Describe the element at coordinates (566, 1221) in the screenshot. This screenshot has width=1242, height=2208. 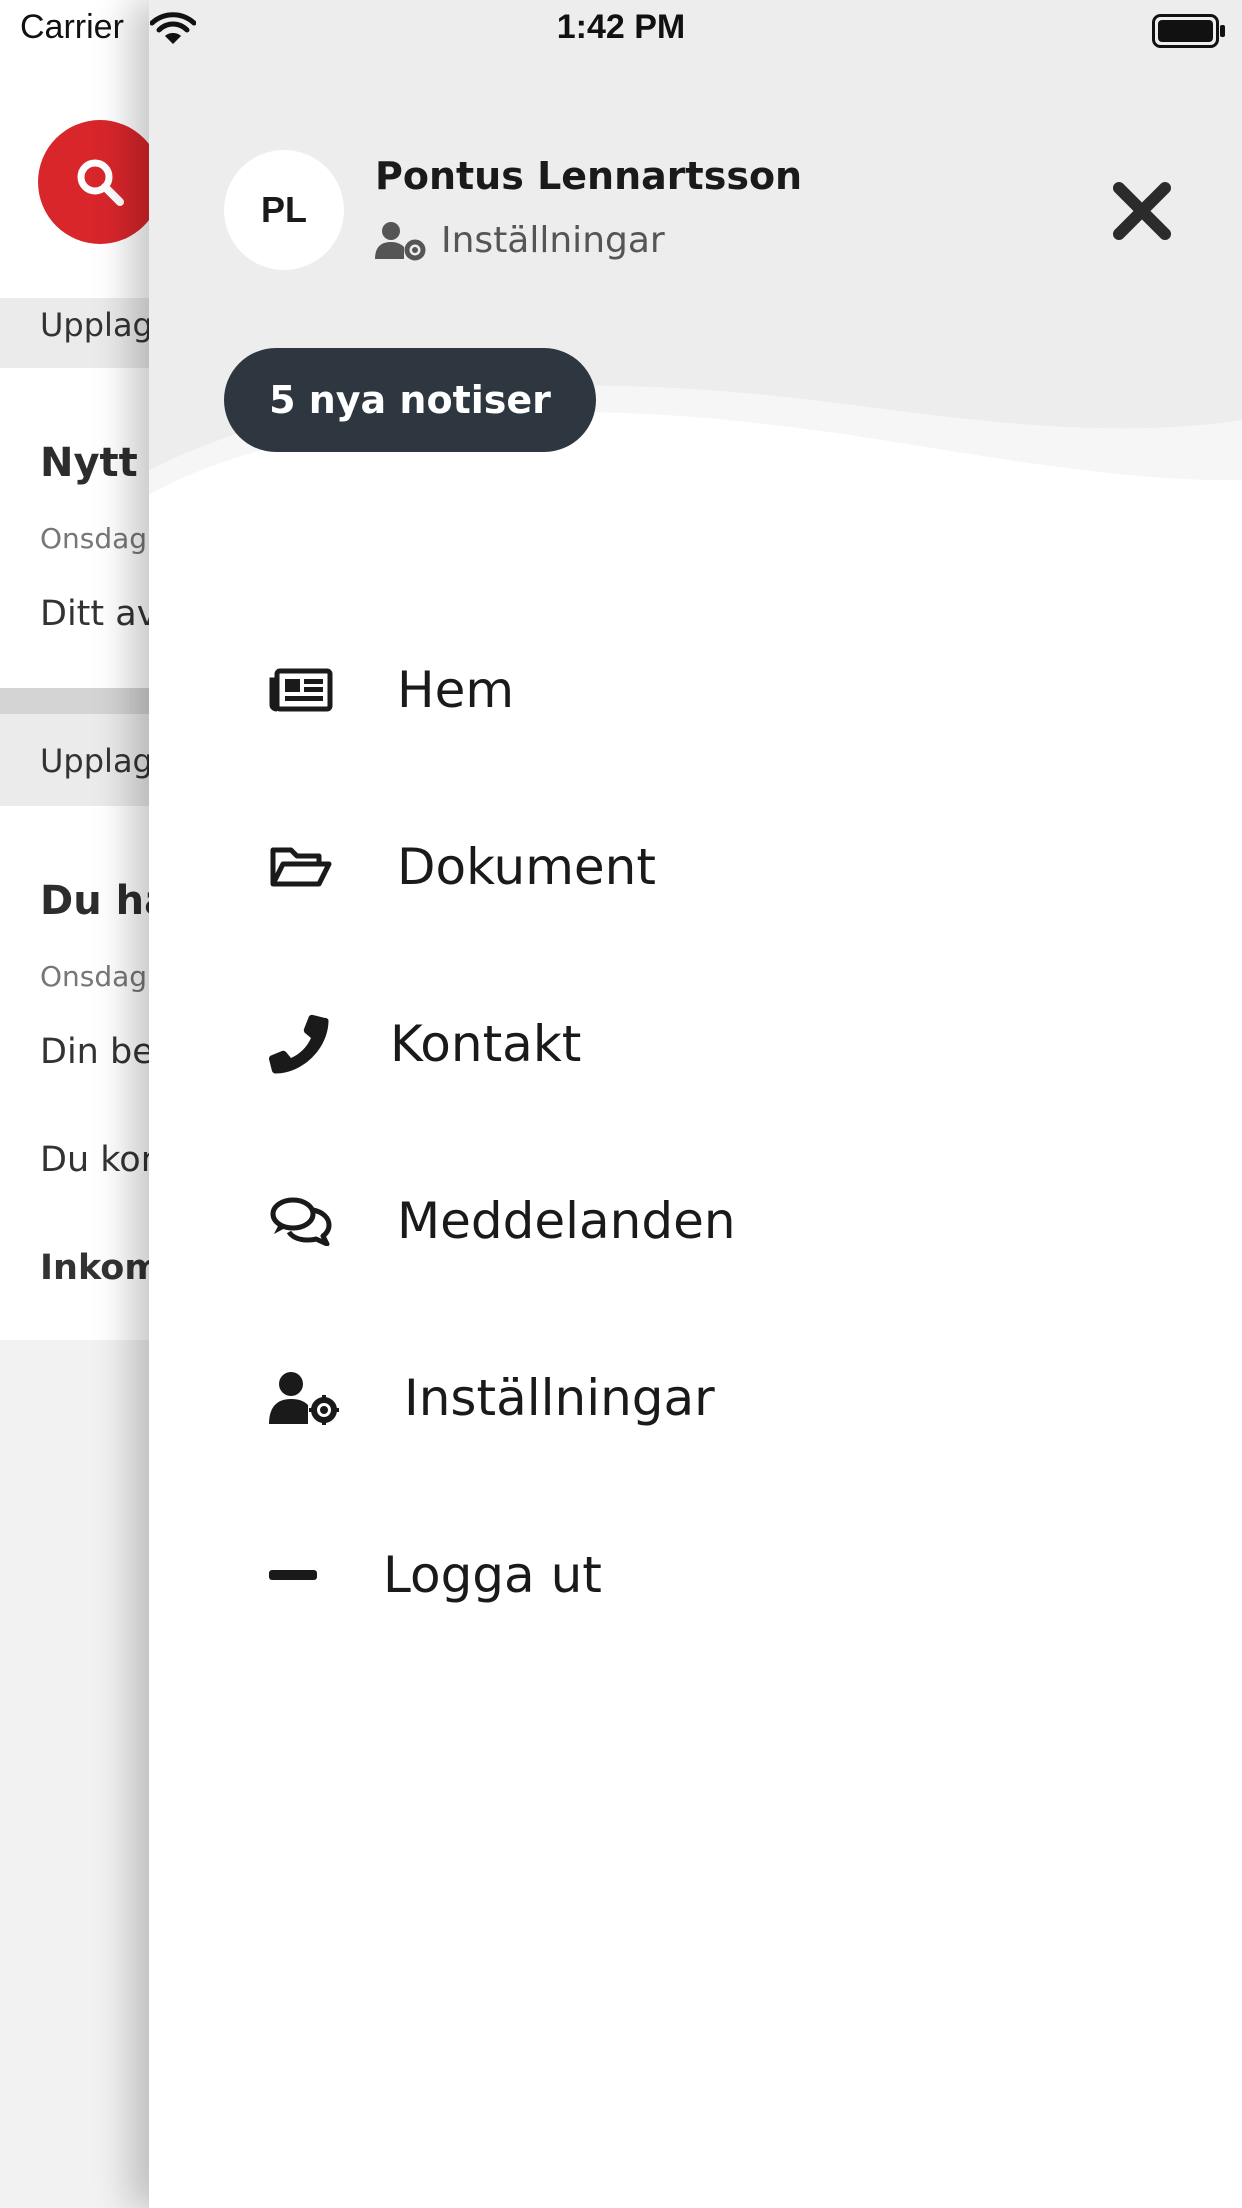
I see `menu-item-label: Meddelanden` at that location.